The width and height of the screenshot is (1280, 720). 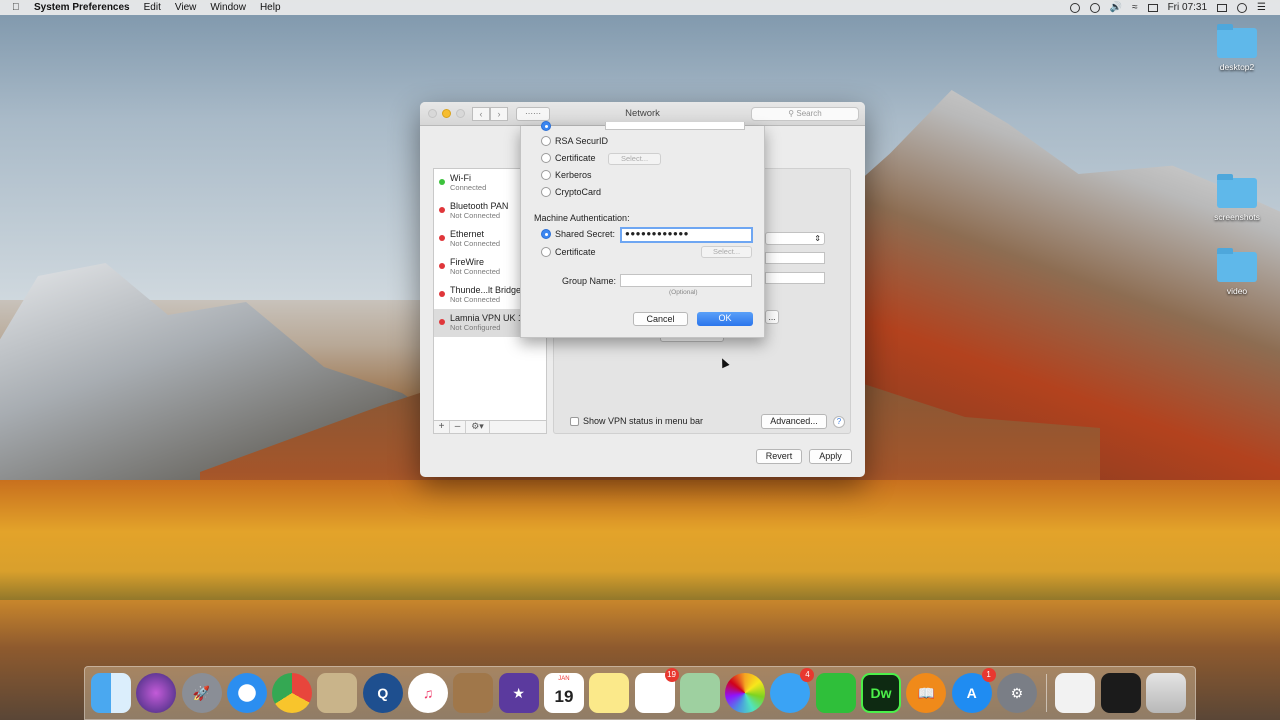 What do you see at coordinates (201, 693) in the screenshot?
I see `launchpad-icon: 🚀` at bounding box center [201, 693].